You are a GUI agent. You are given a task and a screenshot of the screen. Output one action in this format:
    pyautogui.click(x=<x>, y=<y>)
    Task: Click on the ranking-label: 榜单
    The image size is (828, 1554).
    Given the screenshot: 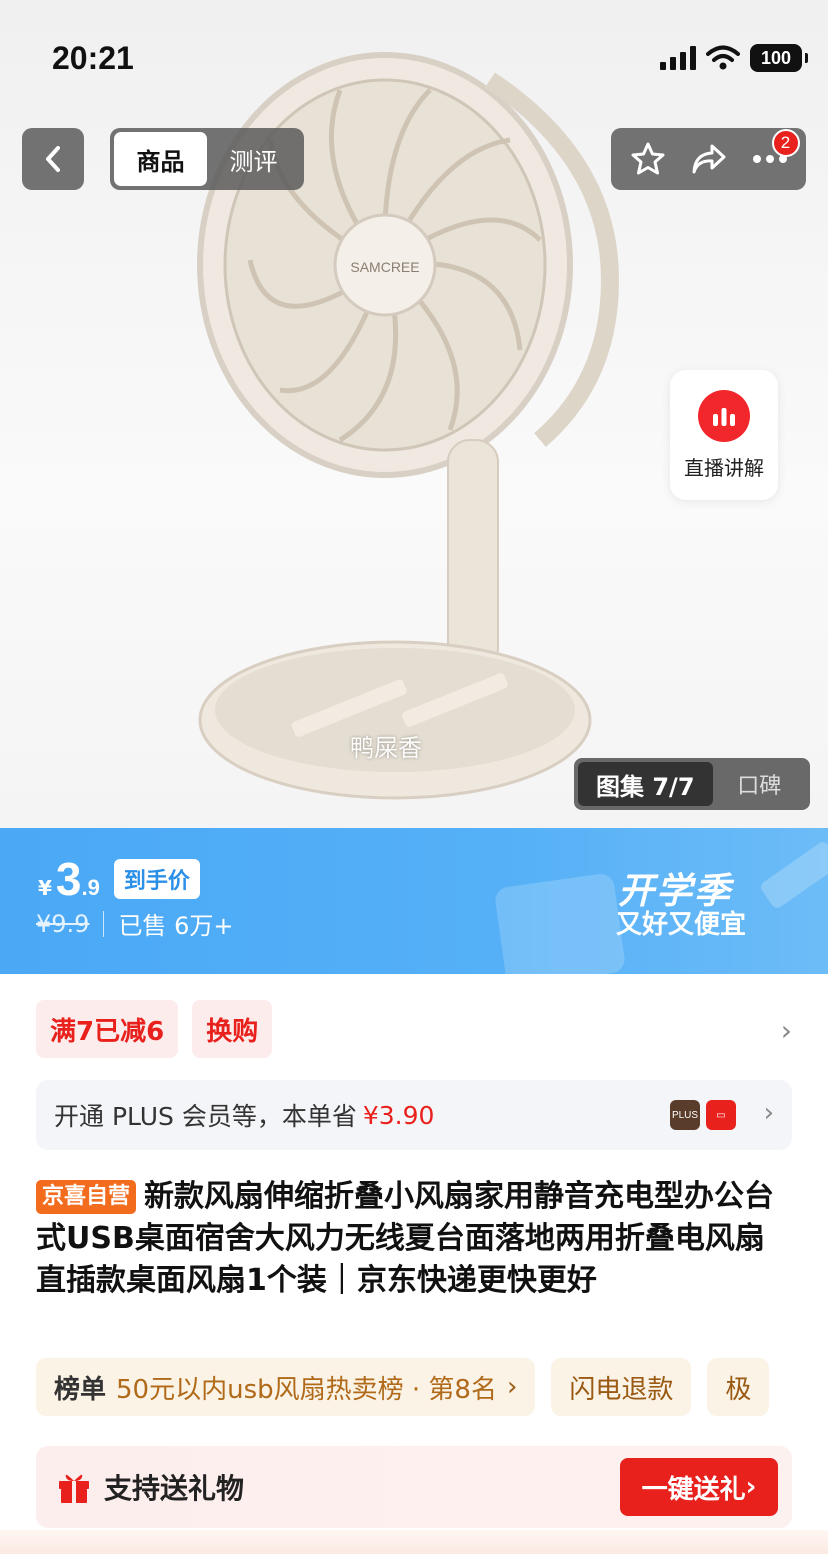 What is the action you would take?
    pyautogui.click(x=80, y=1389)
    